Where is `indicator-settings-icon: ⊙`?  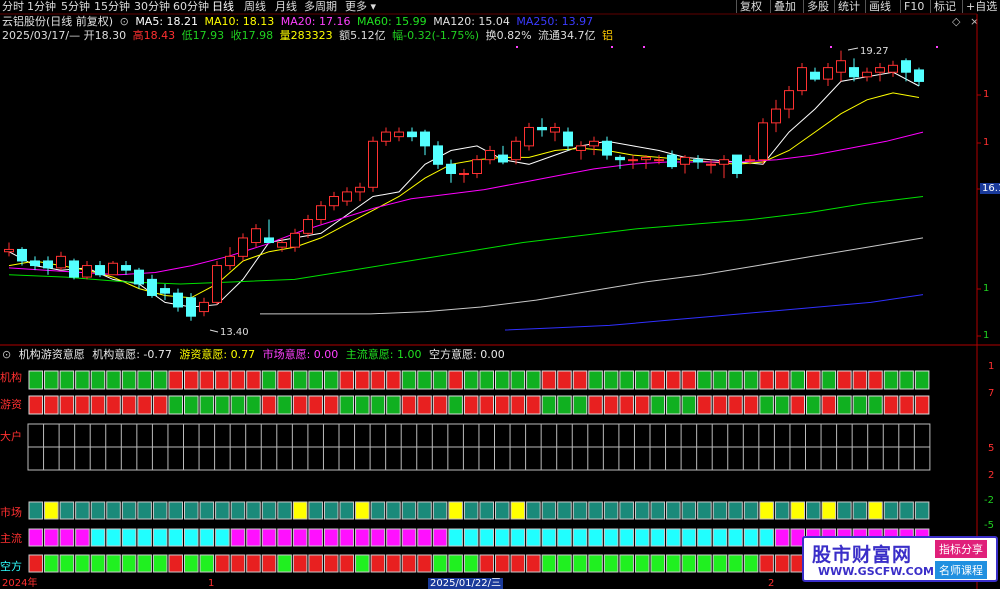 indicator-settings-icon: ⊙ is located at coordinates (6, 354).